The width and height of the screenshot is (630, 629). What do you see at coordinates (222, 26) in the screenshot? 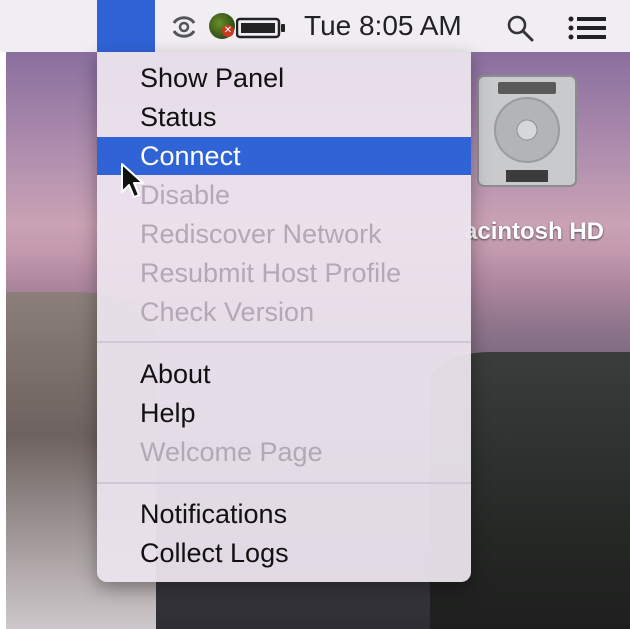
I see `app-status-icon: ✕` at bounding box center [222, 26].